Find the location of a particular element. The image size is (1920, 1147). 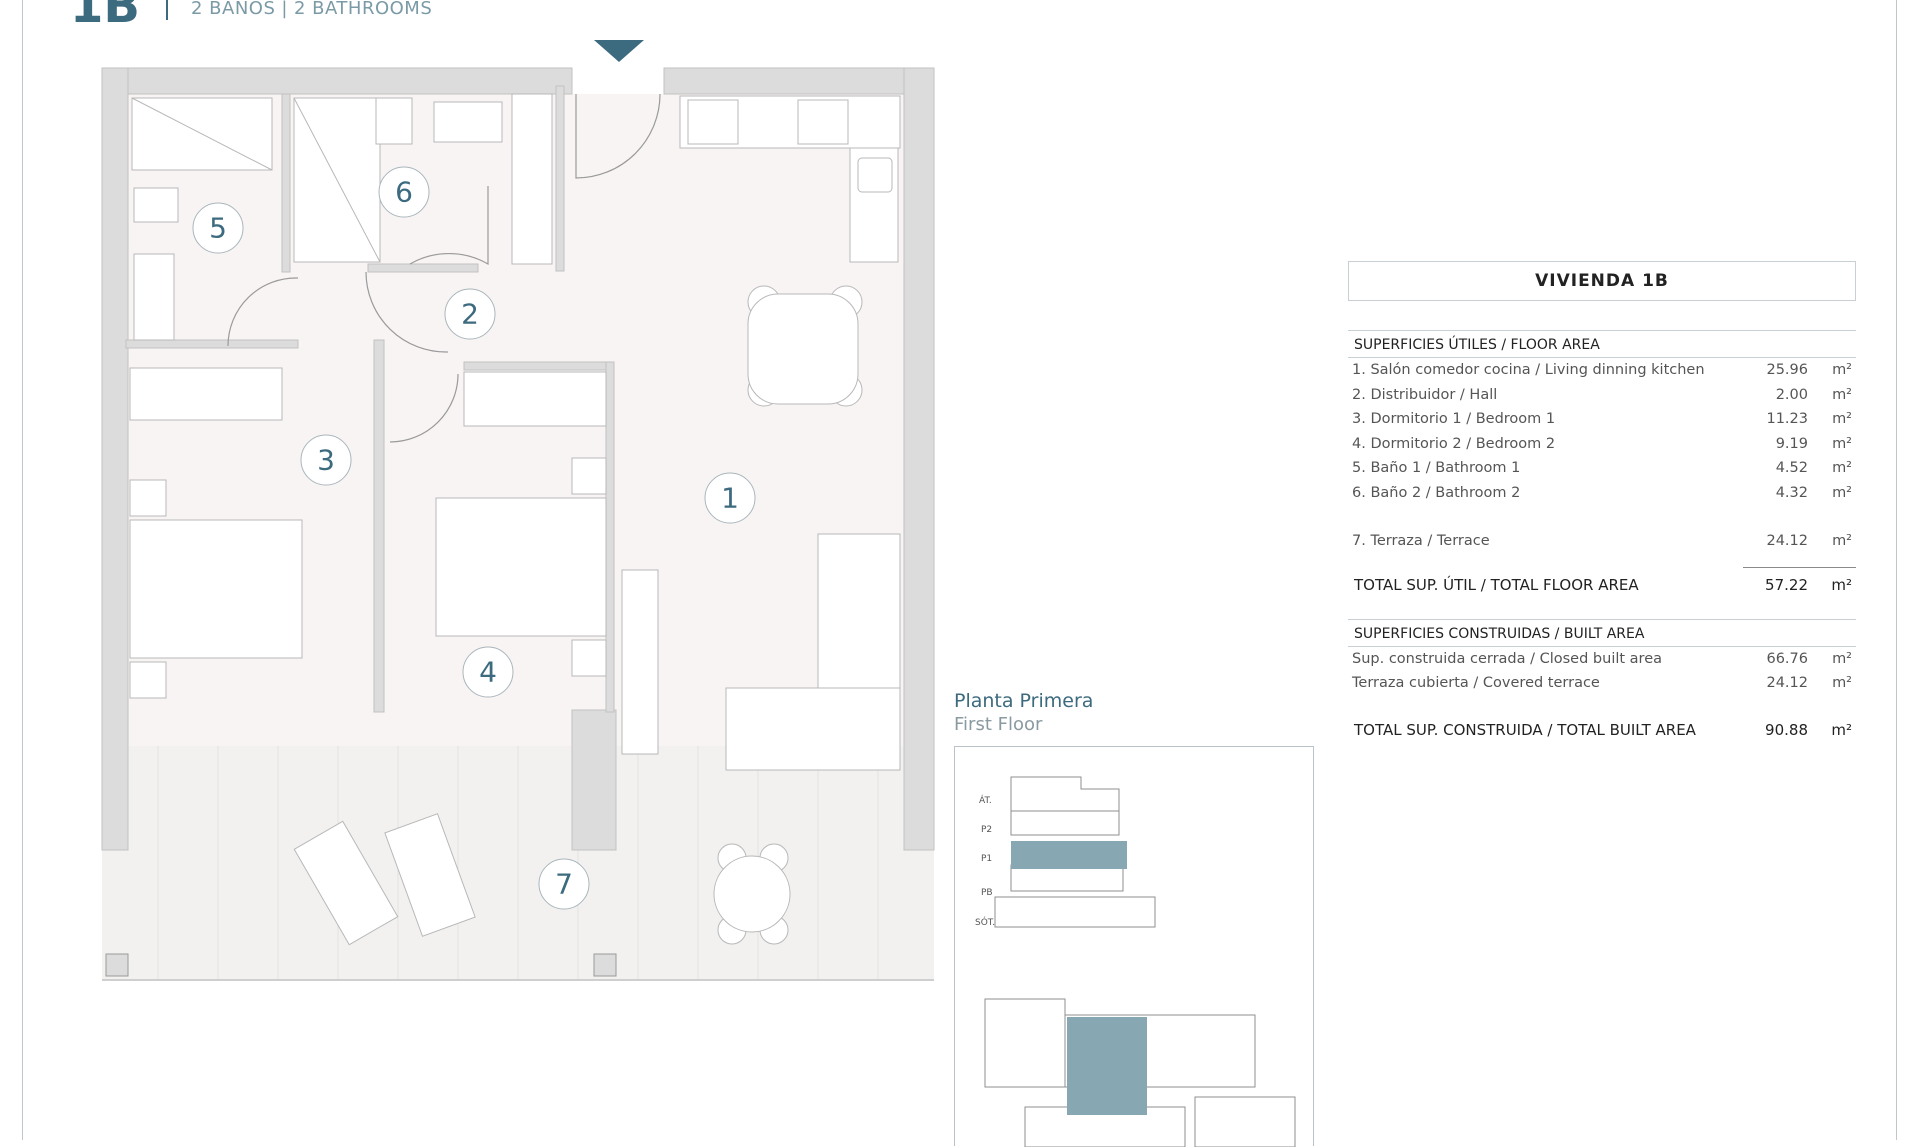

key-plan-unit-highlight is located at coordinates (1107, 1066).